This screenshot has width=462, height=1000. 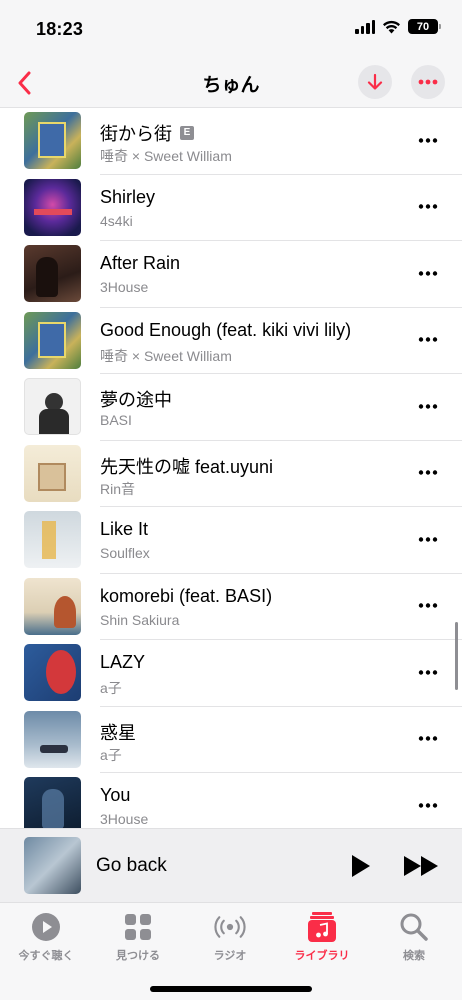 I want to click on tab-browse: 見つける, so click(x=138, y=939).